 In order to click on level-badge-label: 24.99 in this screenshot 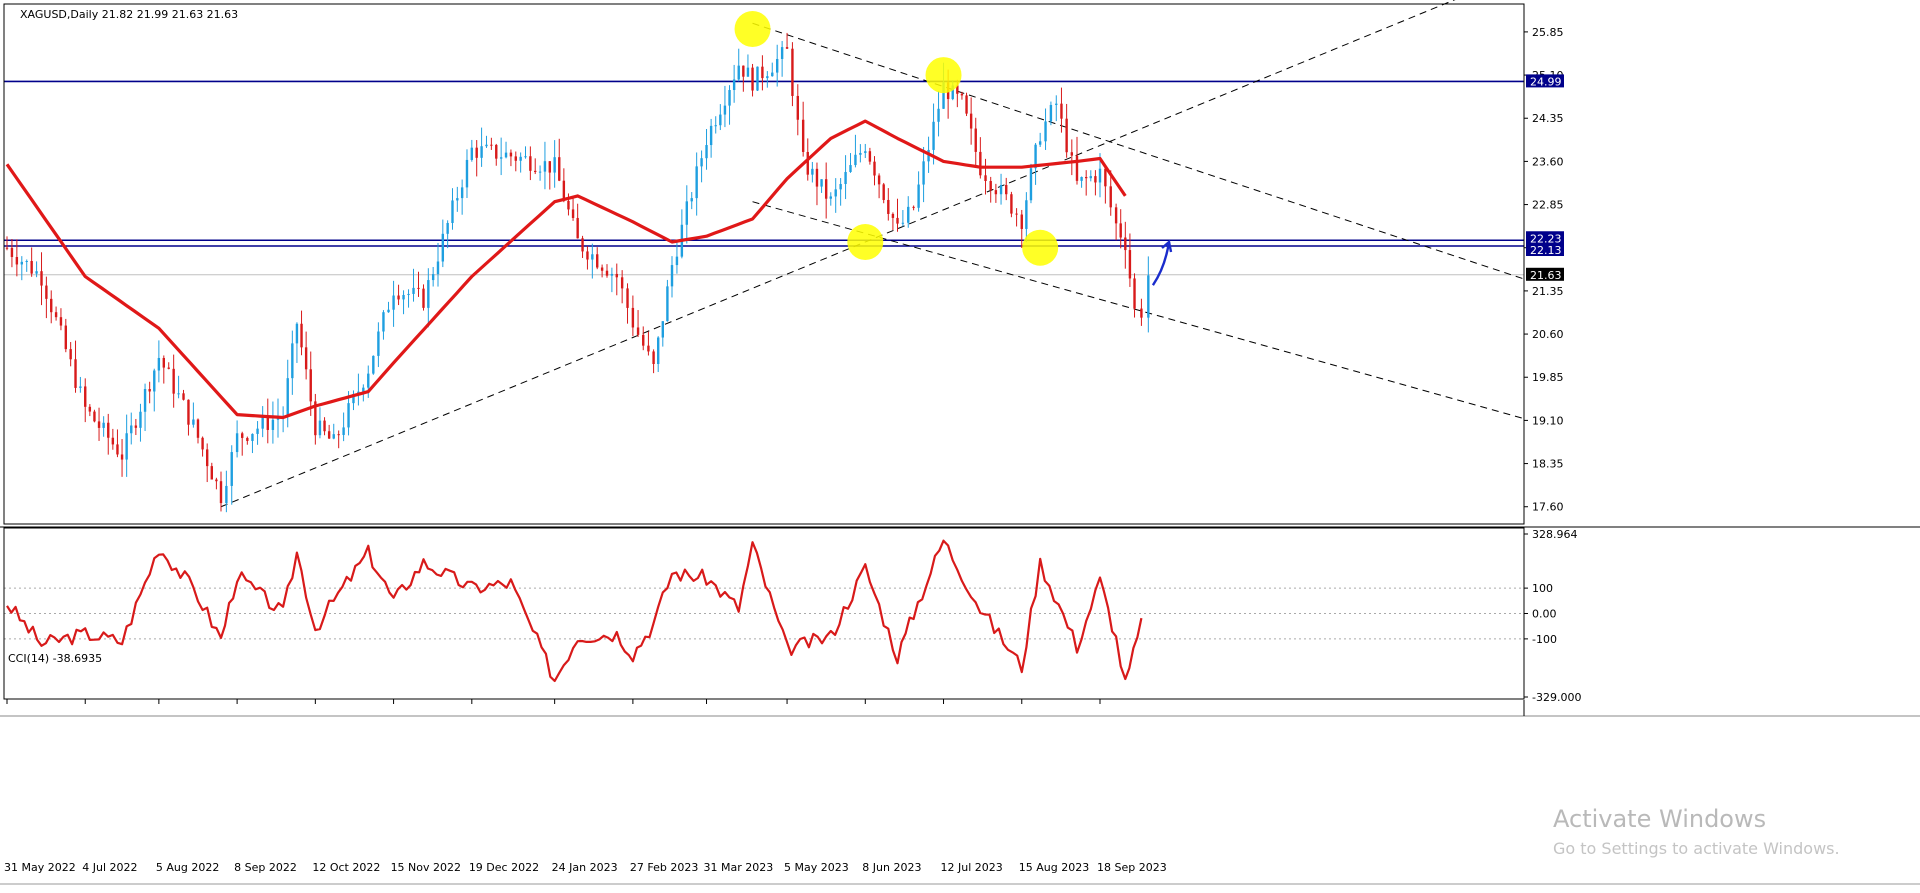, I will do `click(1546, 81)`.